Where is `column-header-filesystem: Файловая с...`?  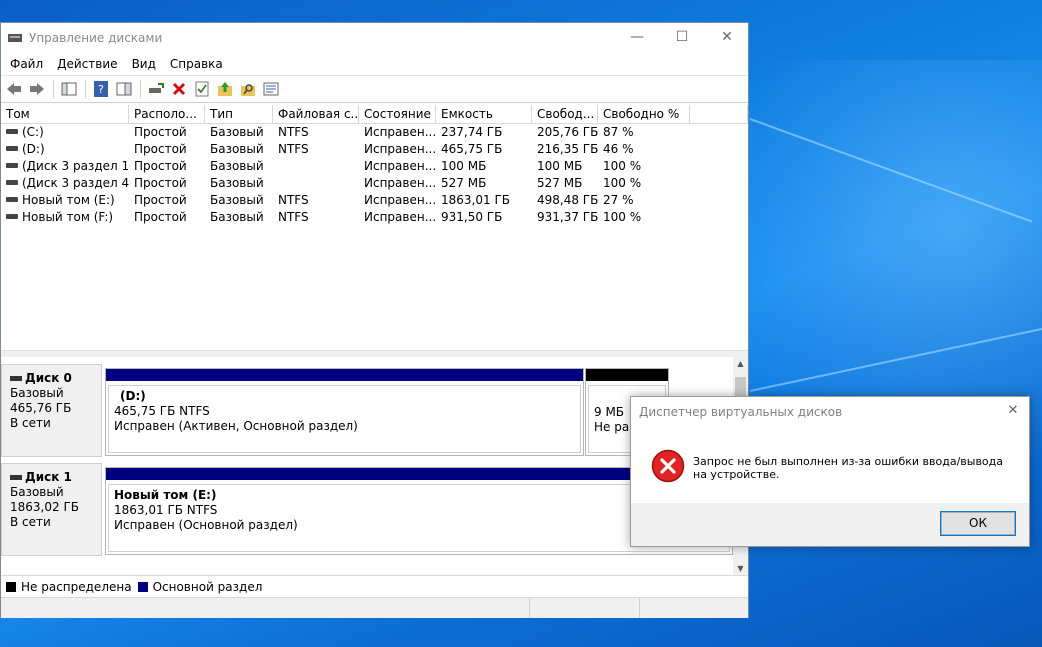 column-header-filesystem: Файловая с... is located at coordinates (316, 114).